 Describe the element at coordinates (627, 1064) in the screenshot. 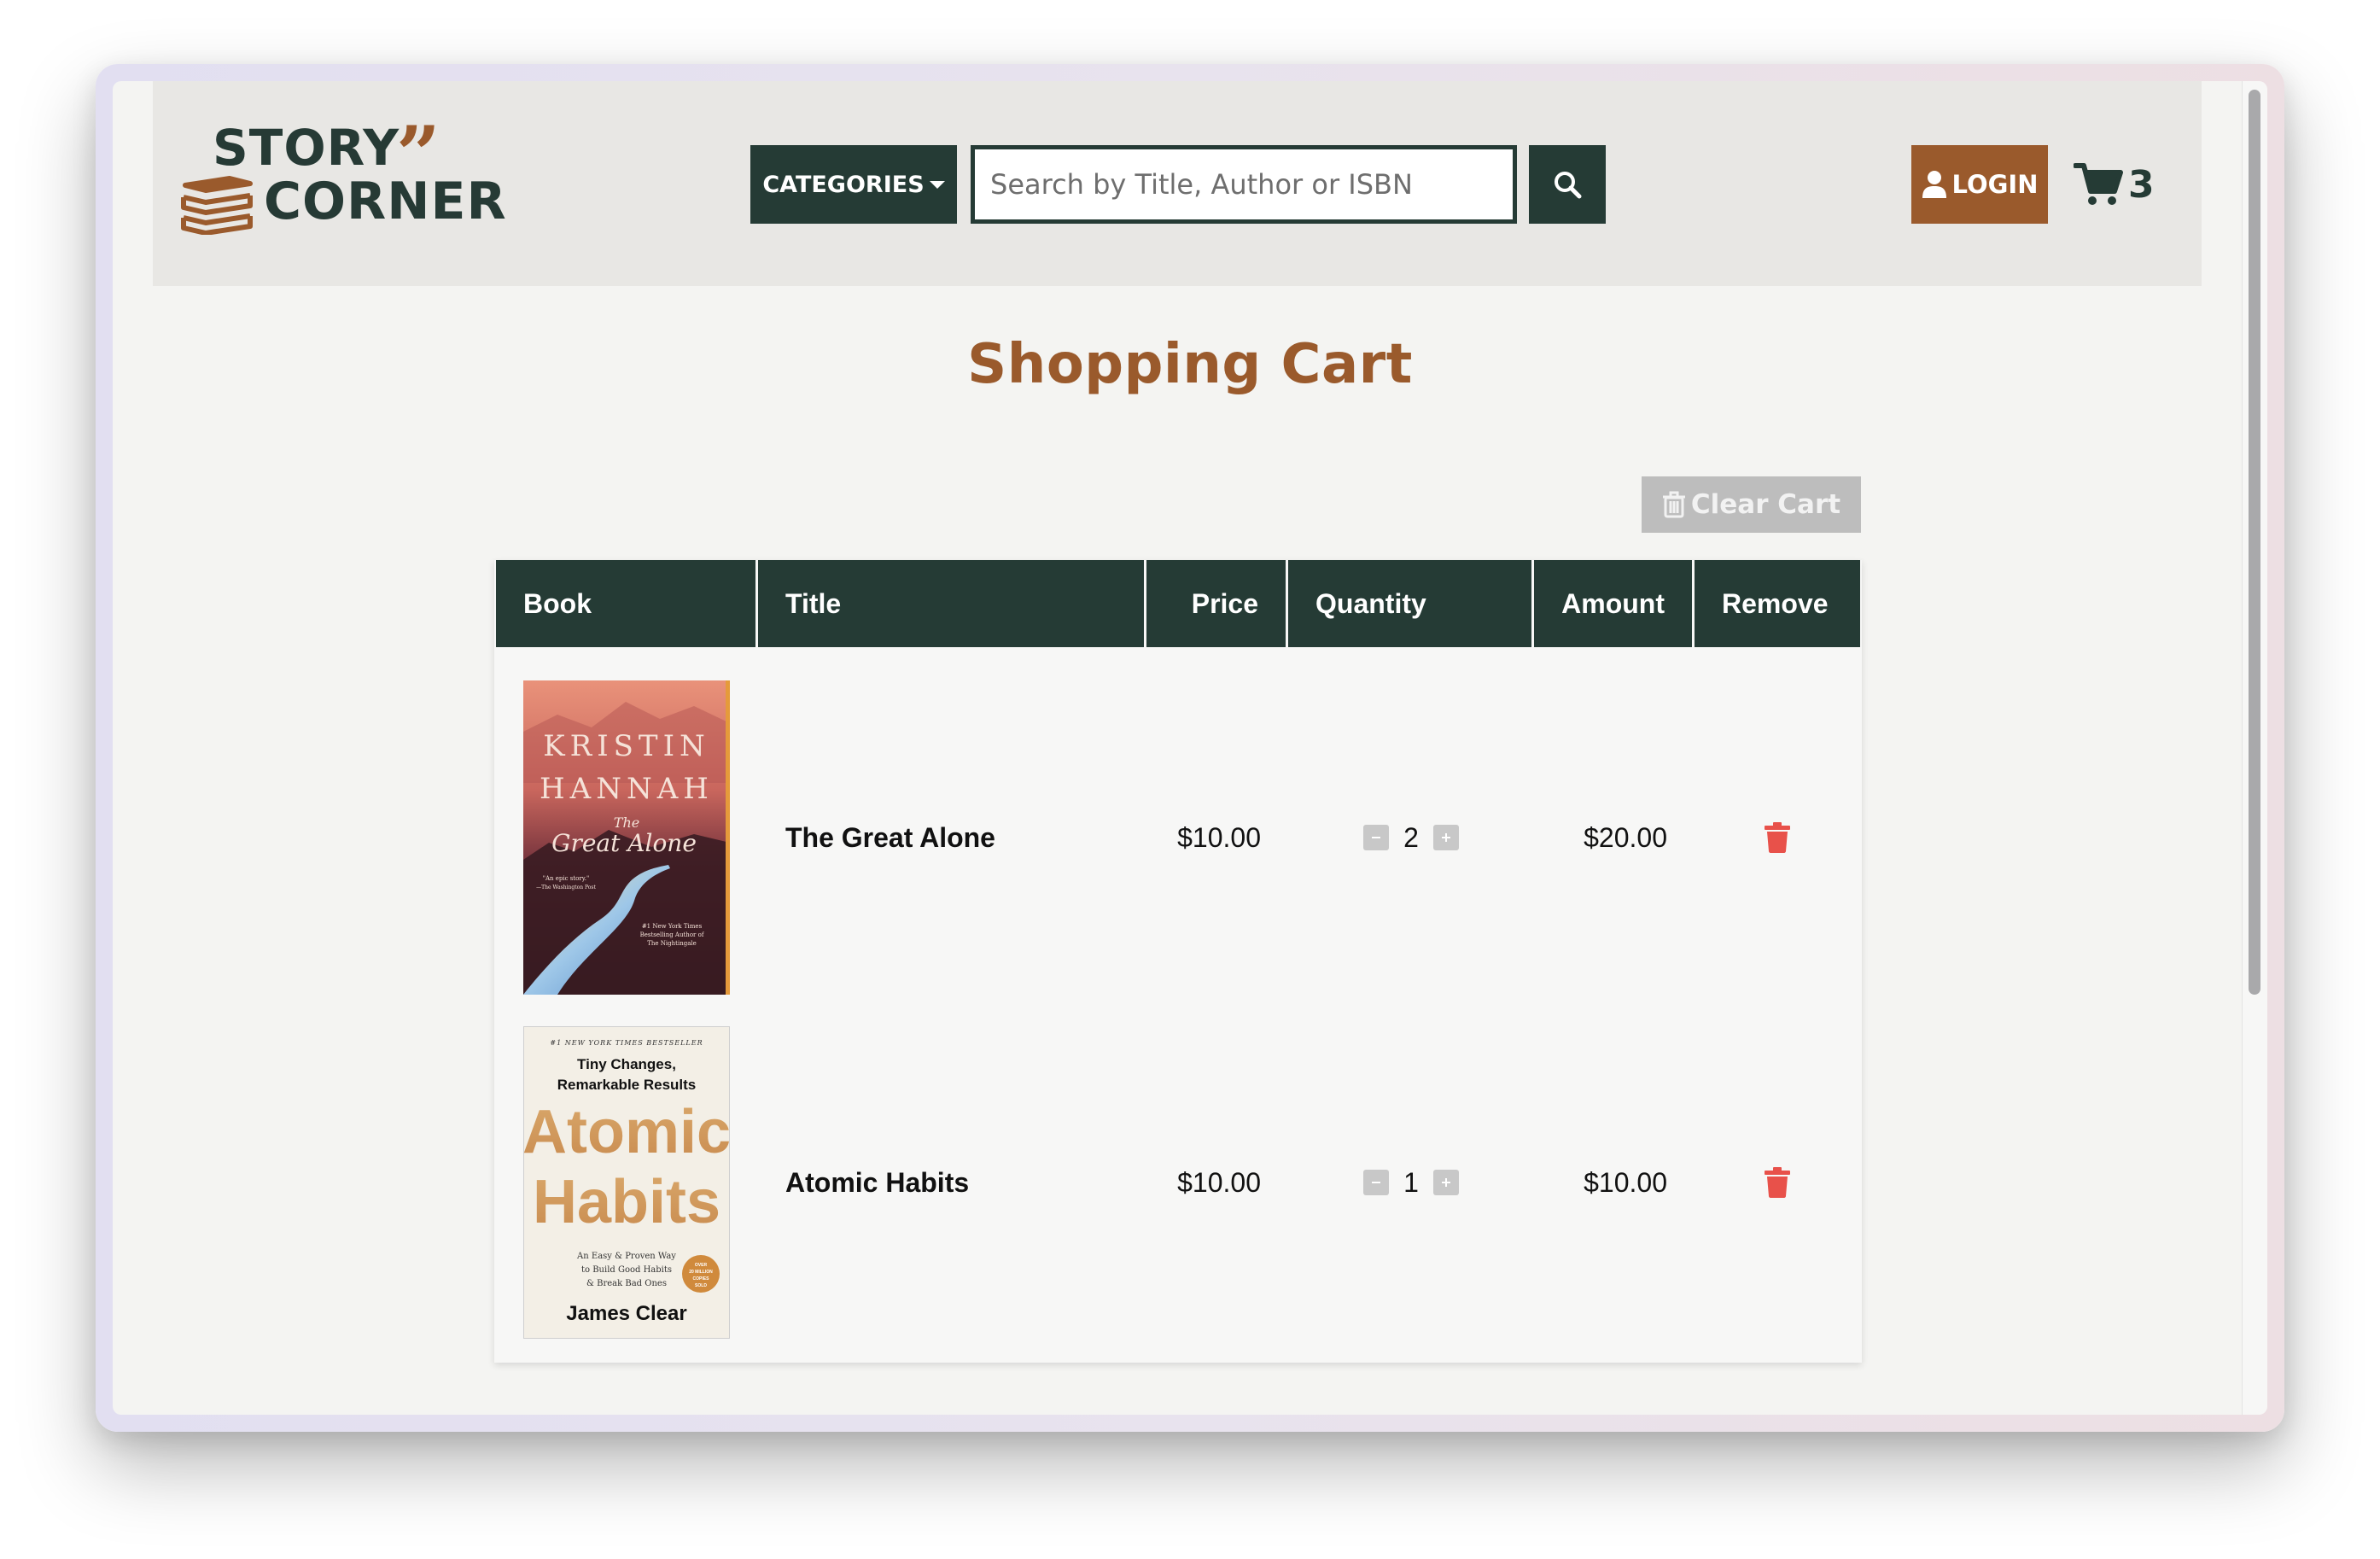

I see `cover-tagline-line1: Tiny Changes,` at that location.